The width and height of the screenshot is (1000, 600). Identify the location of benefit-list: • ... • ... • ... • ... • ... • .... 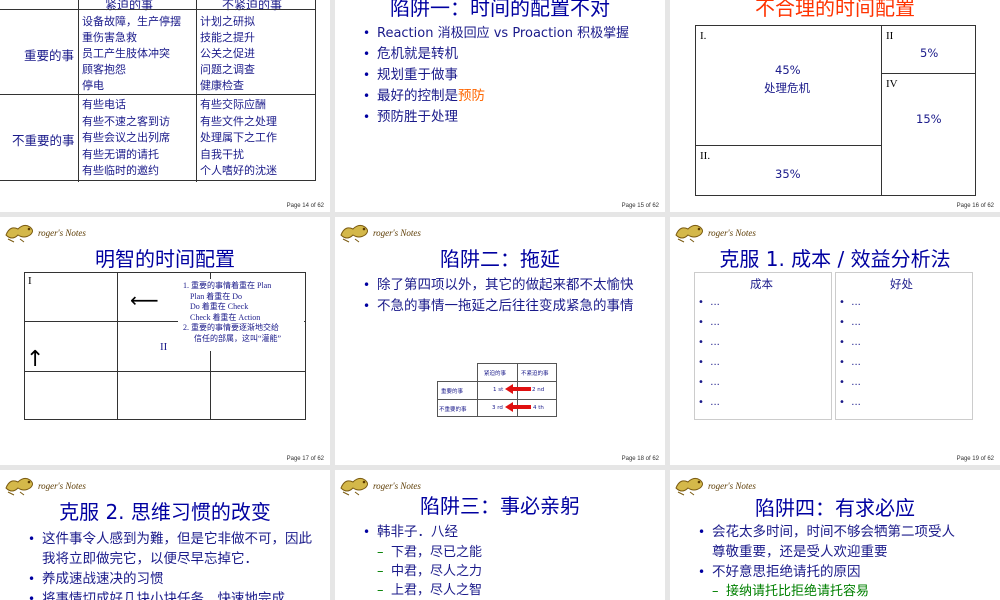
(850, 353).